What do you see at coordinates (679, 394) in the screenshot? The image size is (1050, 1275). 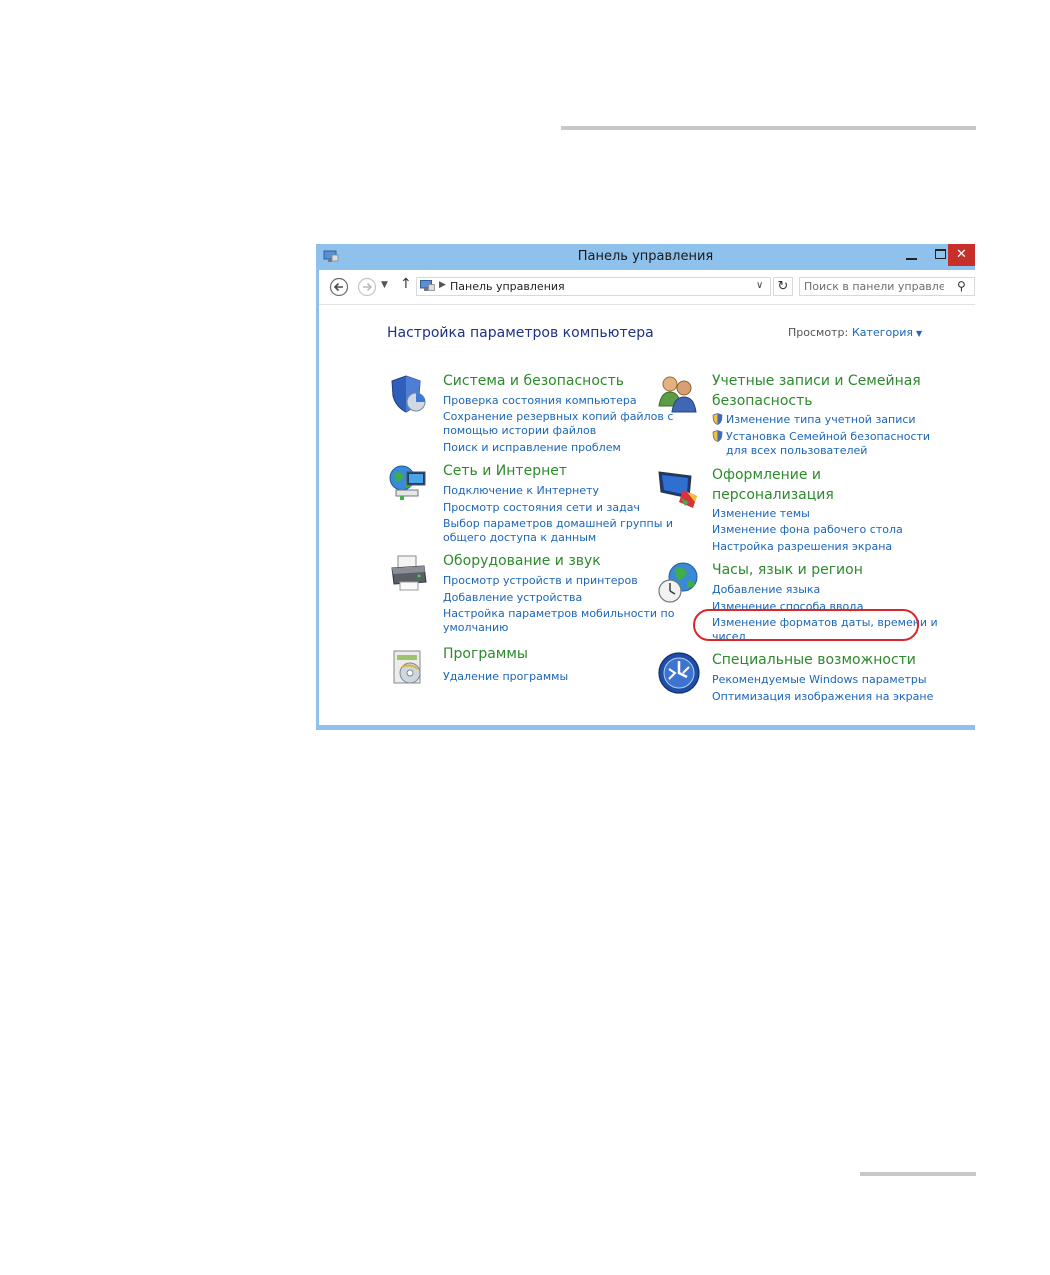 I see `user-accounts-icon` at bounding box center [679, 394].